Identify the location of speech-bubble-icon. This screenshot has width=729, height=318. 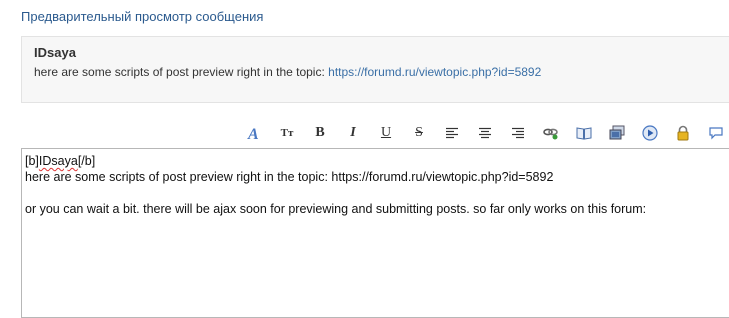
(716, 133).